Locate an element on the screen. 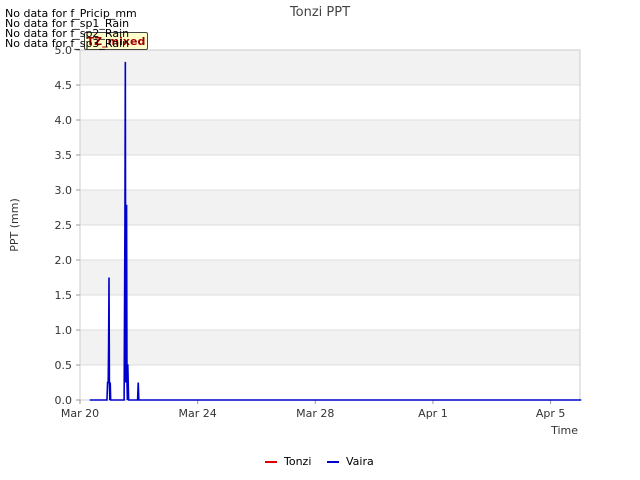 The width and height of the screenshot is (640, 480). x-tick-label: Apr 5 is located at coordinates (551, 413).